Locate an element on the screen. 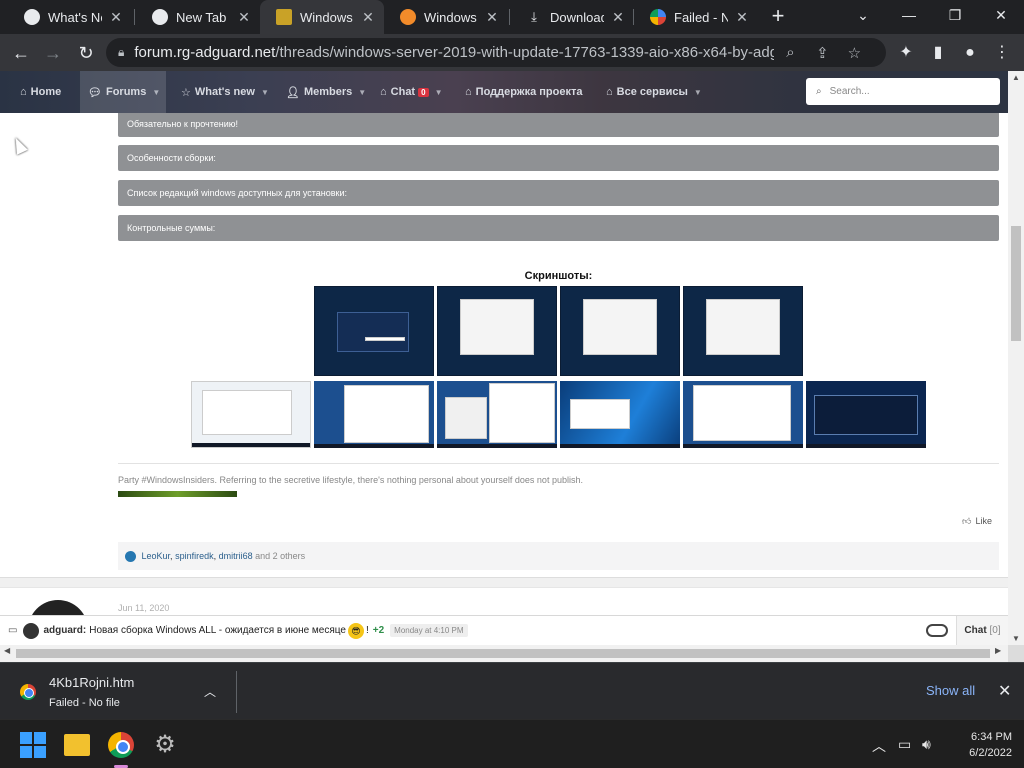 The width and height of the screenshot is (1024, 768). nav-support: ⌂ Поддержка проекта is located at coordinates (523, 92).